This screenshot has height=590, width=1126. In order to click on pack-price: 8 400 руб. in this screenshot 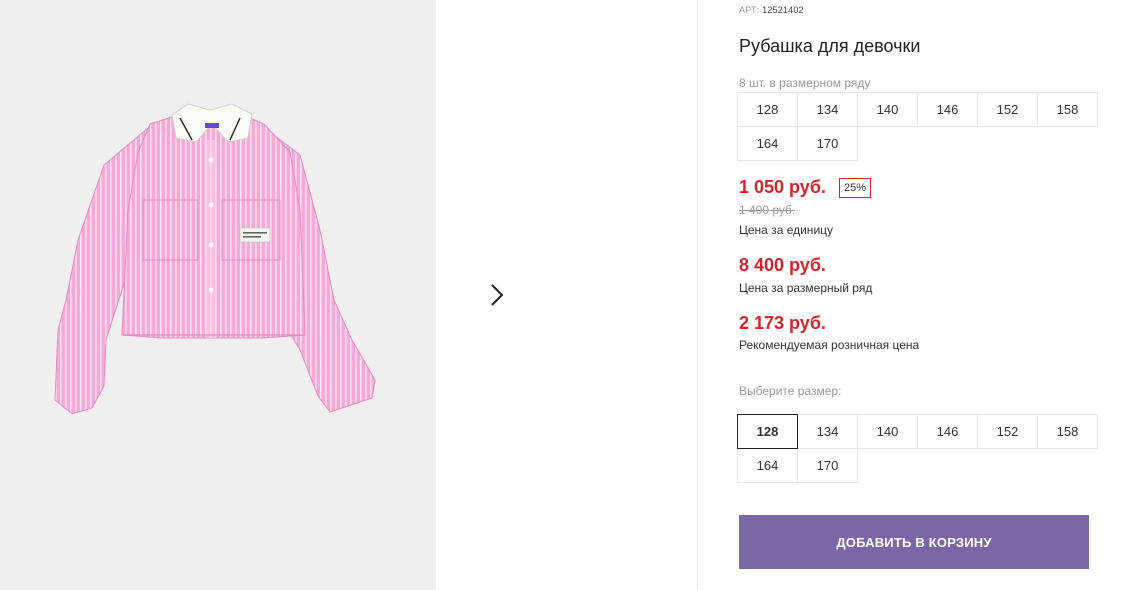, I will do `click(782, 265)`.